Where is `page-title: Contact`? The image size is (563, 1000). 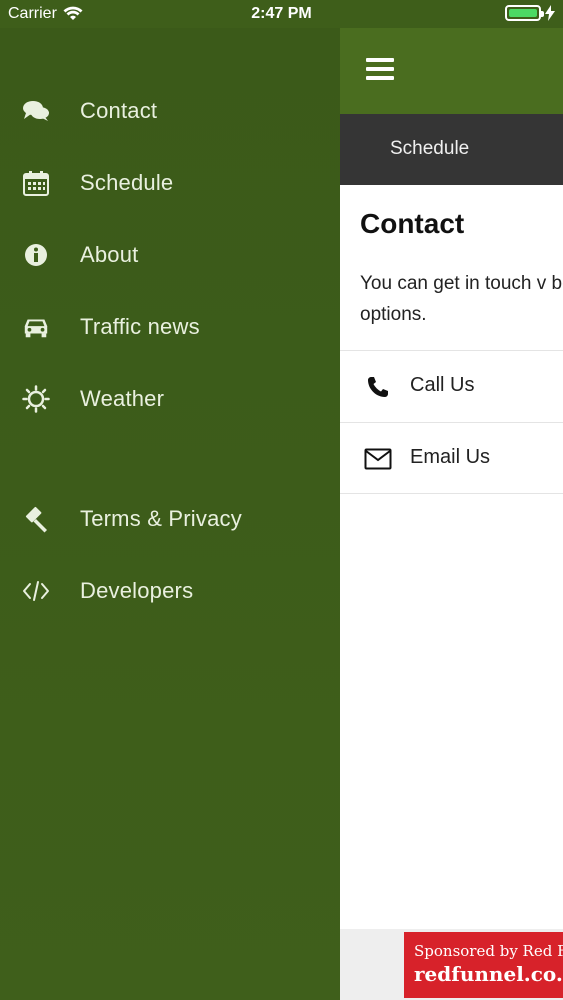
page-title: Contact is located at coordinates (412, 223).